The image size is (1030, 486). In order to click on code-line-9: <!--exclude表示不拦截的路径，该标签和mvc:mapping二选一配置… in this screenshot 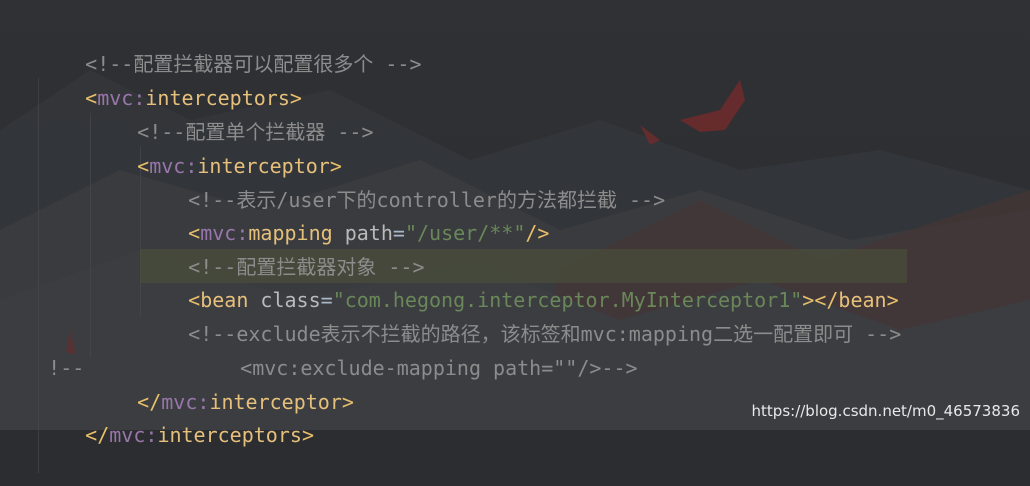, I will do `click(520, 314)`.